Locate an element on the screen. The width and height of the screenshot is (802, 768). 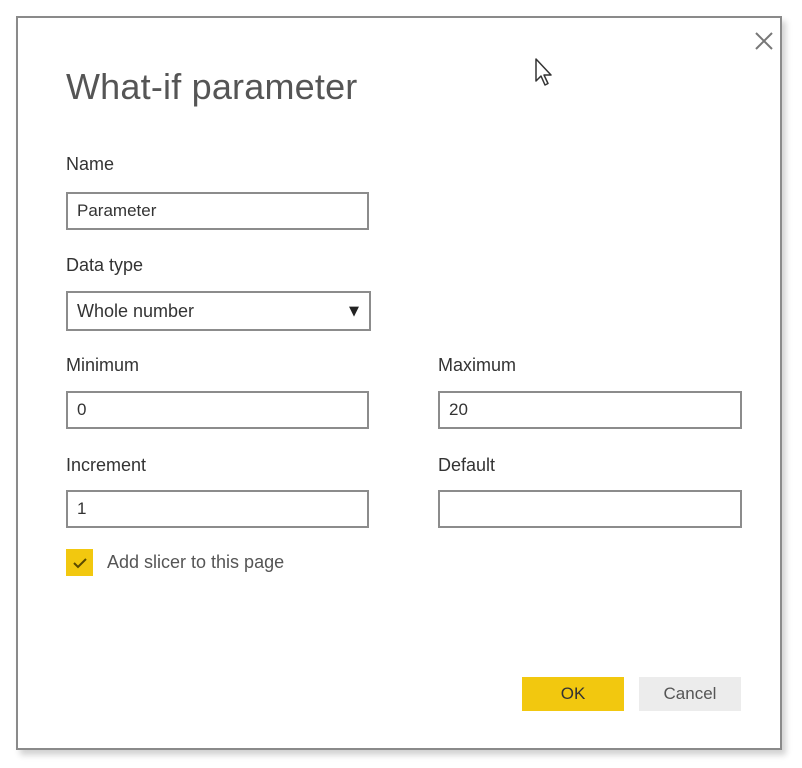
checkmark-icon is located at coordinates (79, 562).